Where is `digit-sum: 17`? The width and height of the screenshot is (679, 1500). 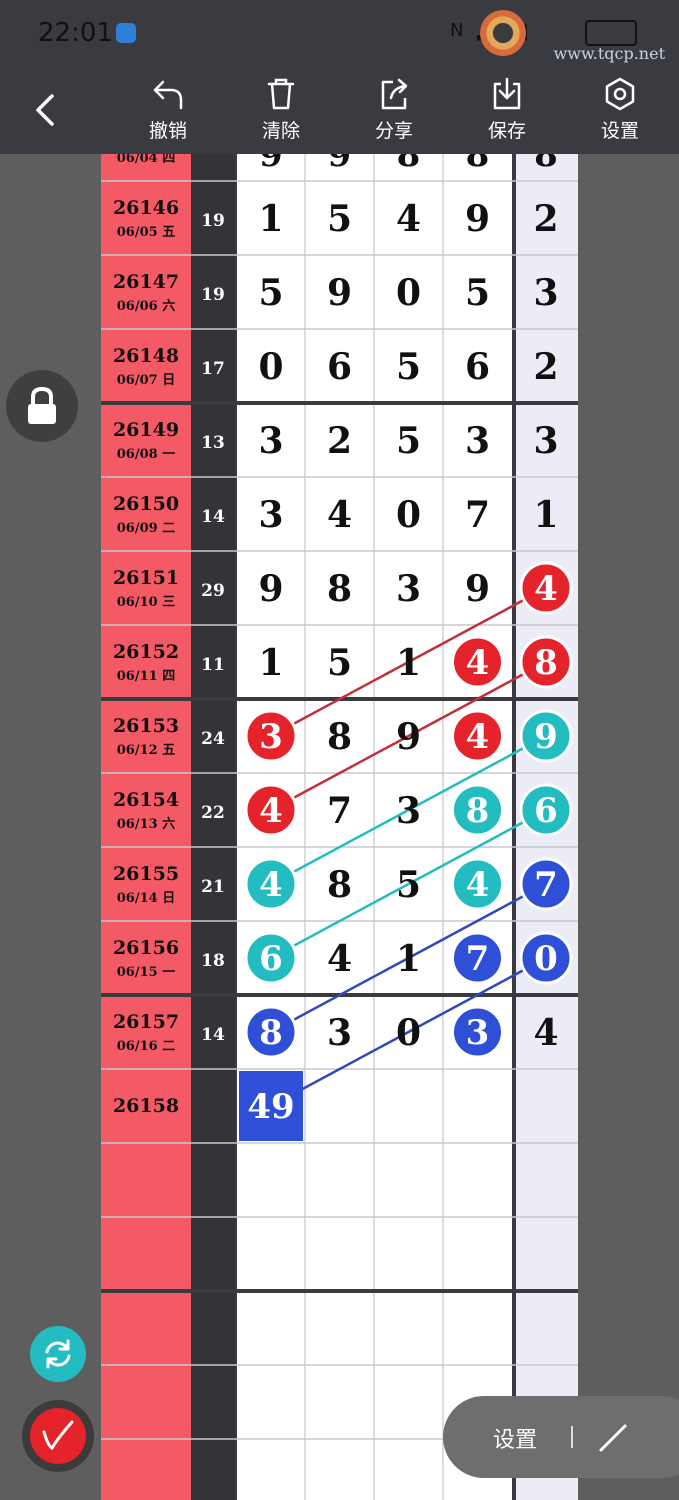
digit-sum: 17 is located at coordinates (213, 369).